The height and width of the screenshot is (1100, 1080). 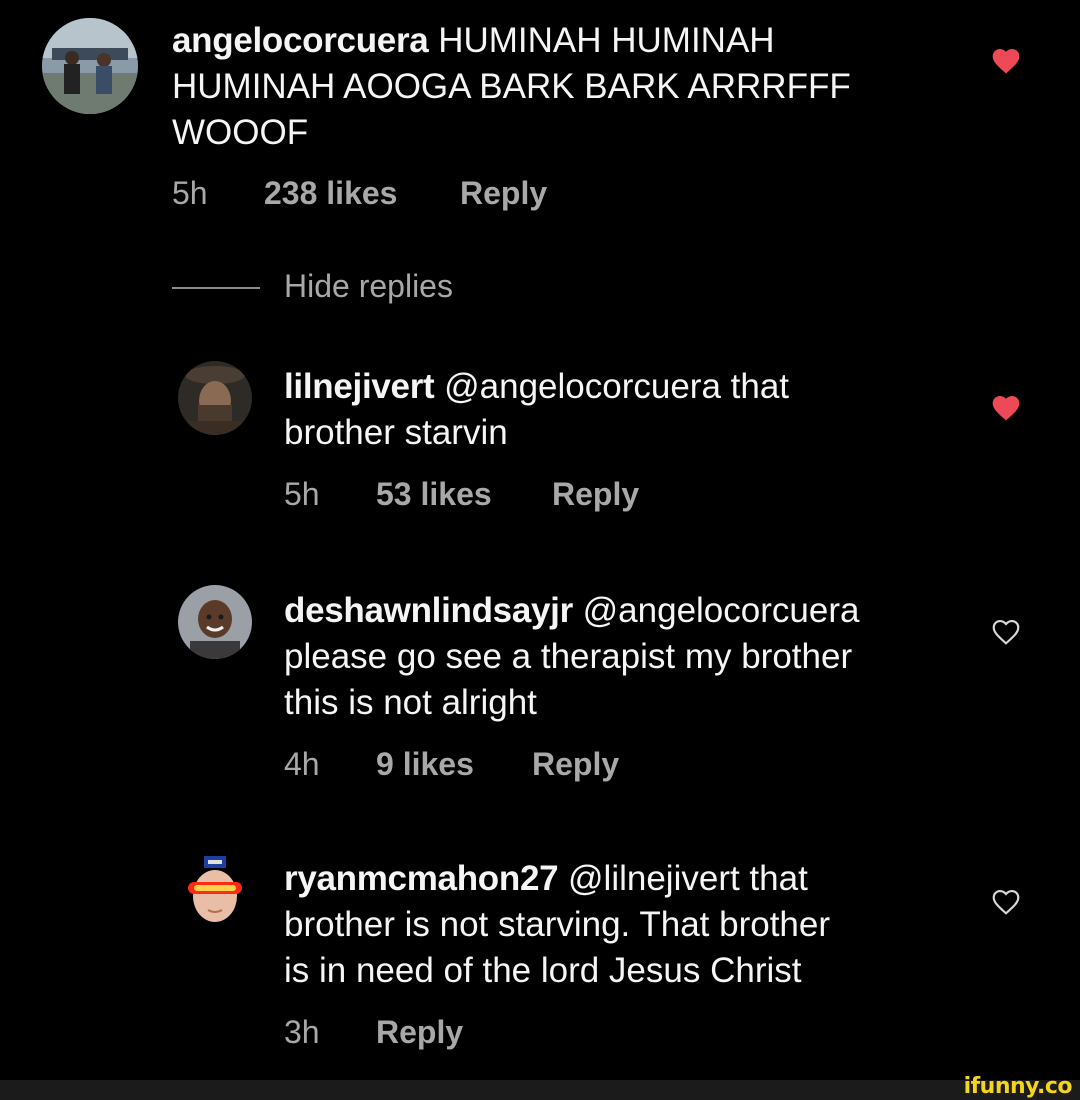 What do you see at coordinates (302, 764) in the screenshot?
I see `comment-time: 4h` at bounding box center [302, 764].